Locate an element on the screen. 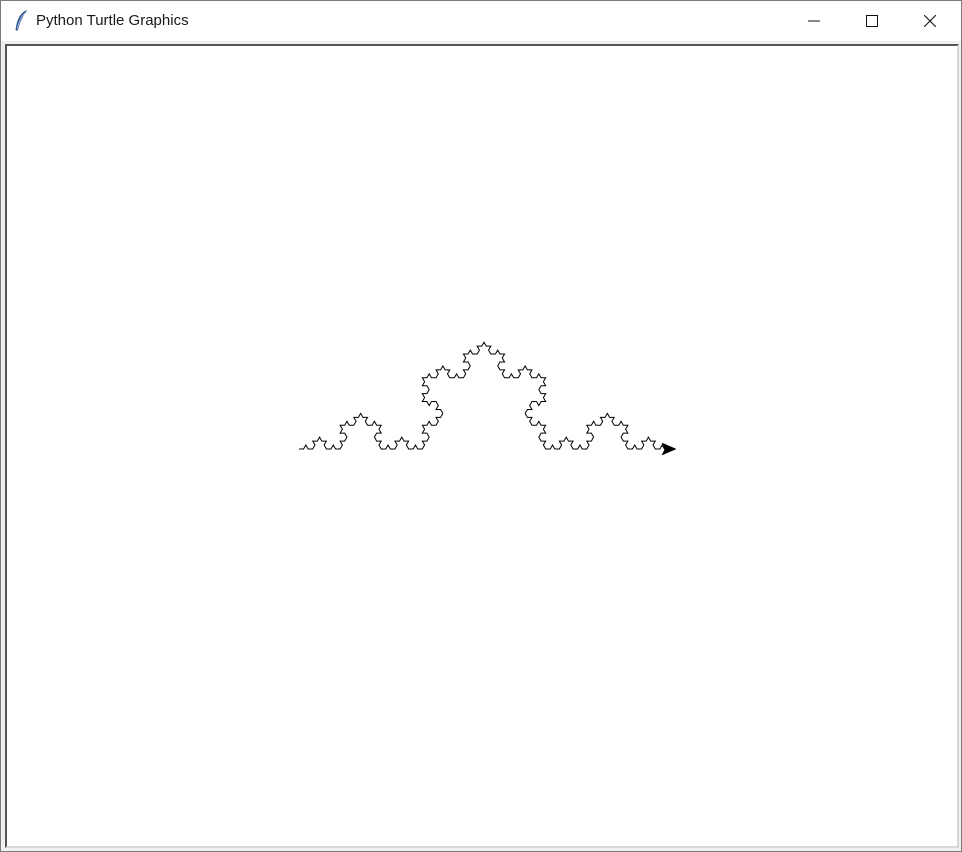  minimize-icon is located at coordinates (814, 21).